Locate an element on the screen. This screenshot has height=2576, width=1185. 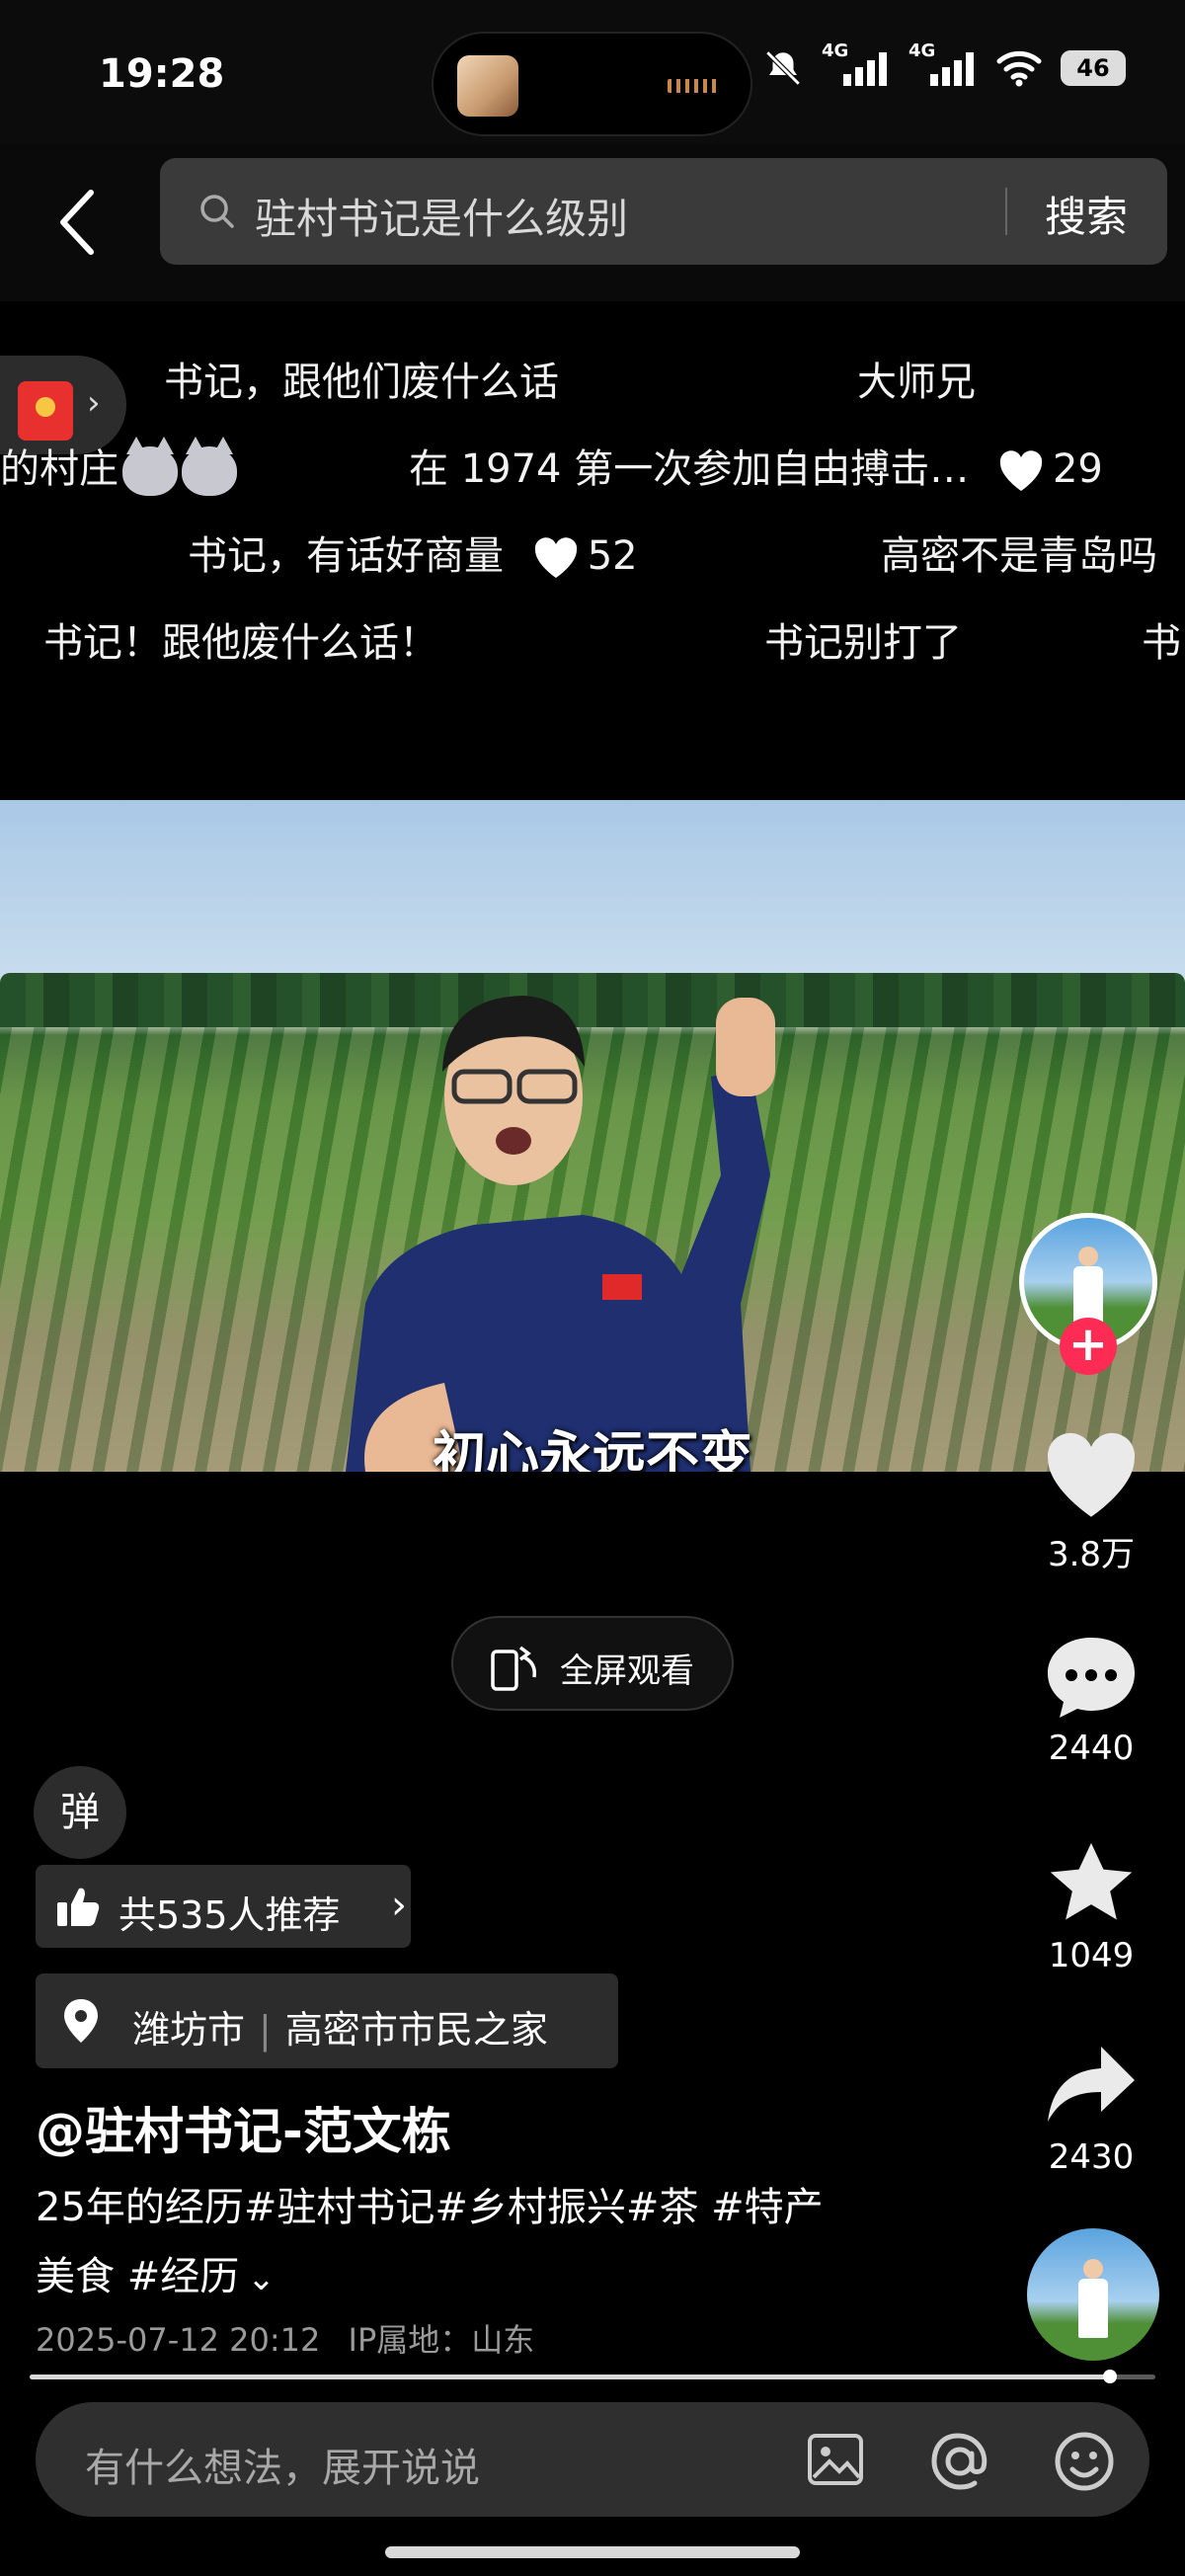
video-progress-bar is located at coordinates (592, 2376).